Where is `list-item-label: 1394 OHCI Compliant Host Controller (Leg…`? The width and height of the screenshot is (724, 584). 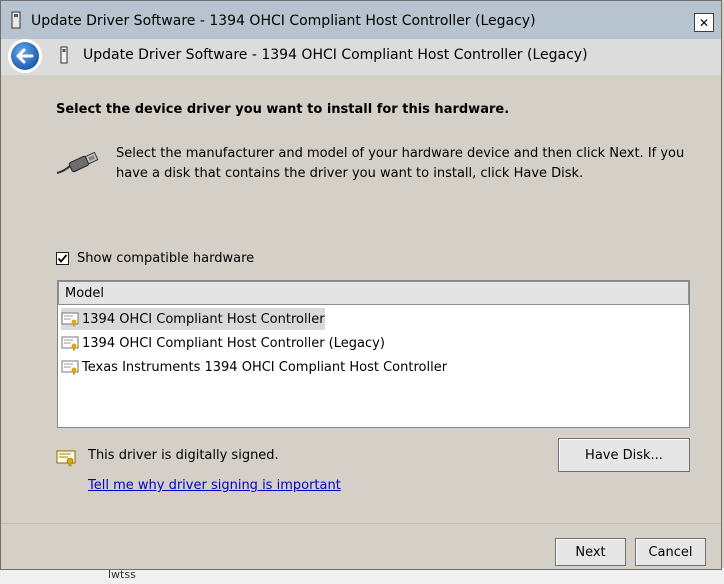
list-item-label: 1394 OHCI Compliant Host Controller (Leg… is located at coordinates (233, 343).